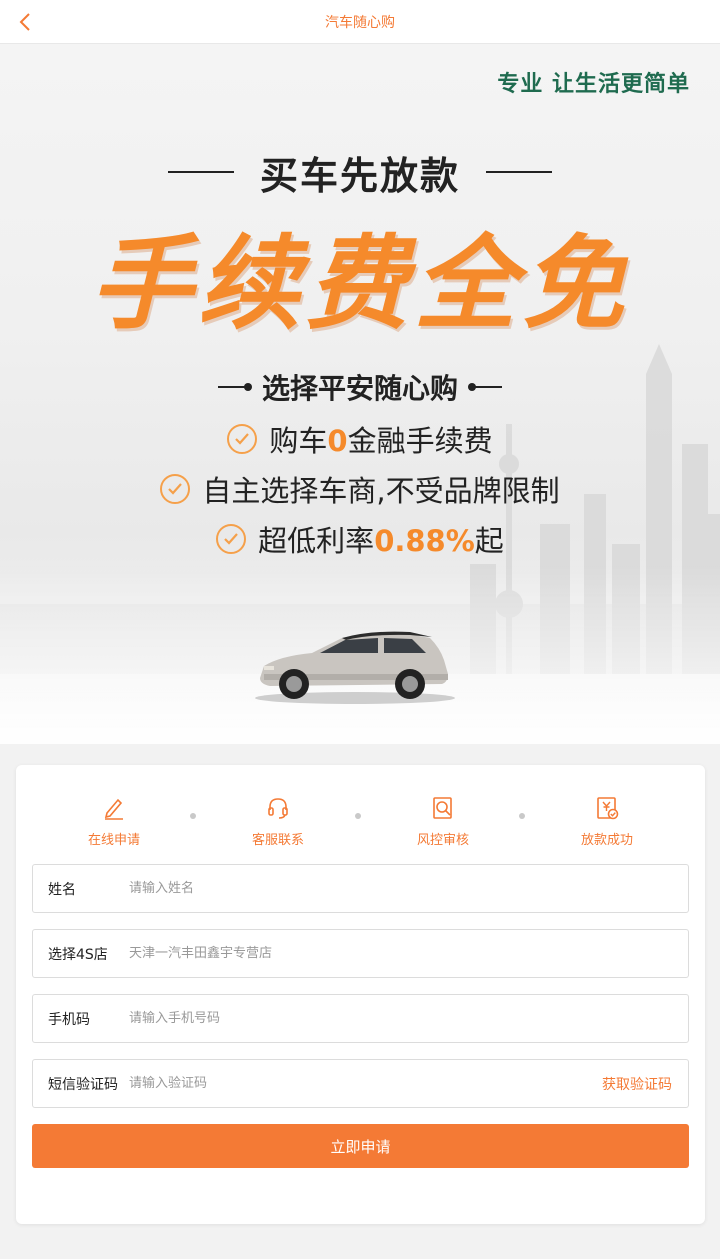 Image resolution: width=720 pixels, height=1259 pixels. What do you see at coordinates (113, 809) in the screenshot?
I see `pencil-icon` at bounding box center [113, 809].